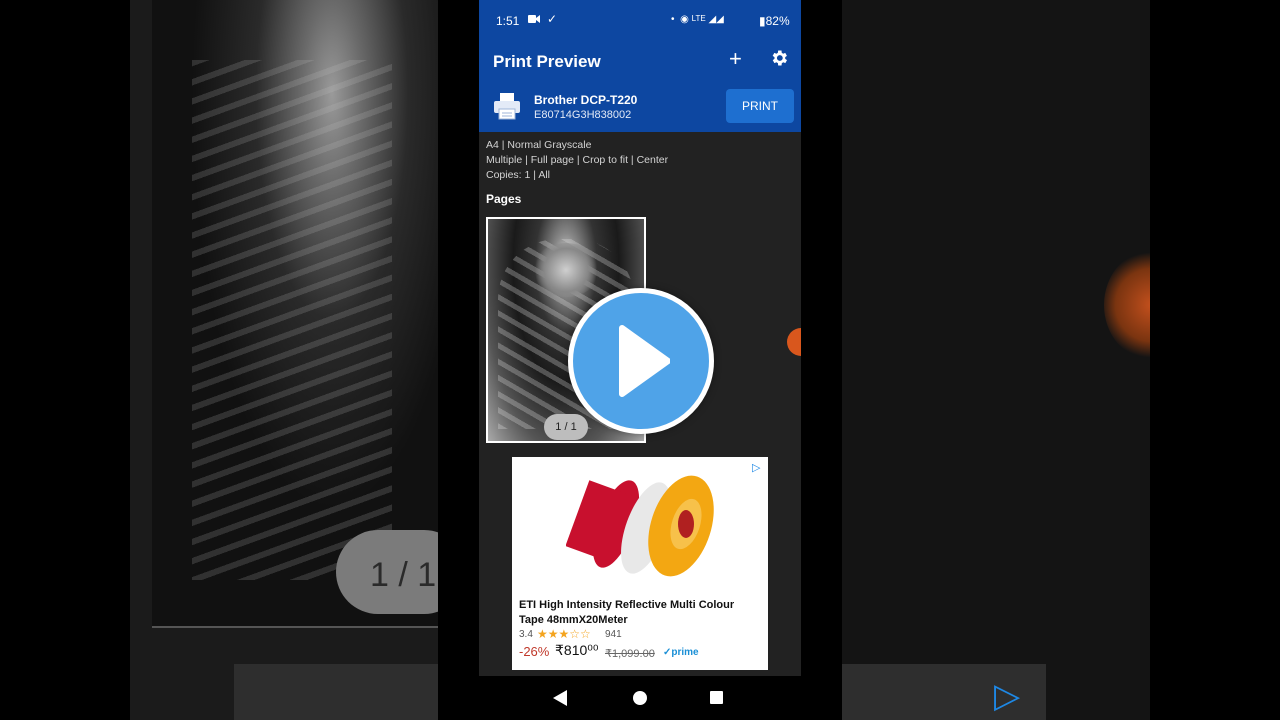 This screenshot has height=720, width=1280. I want to click on star-rating-icon: ★★★☆☆, so click(564, 634).